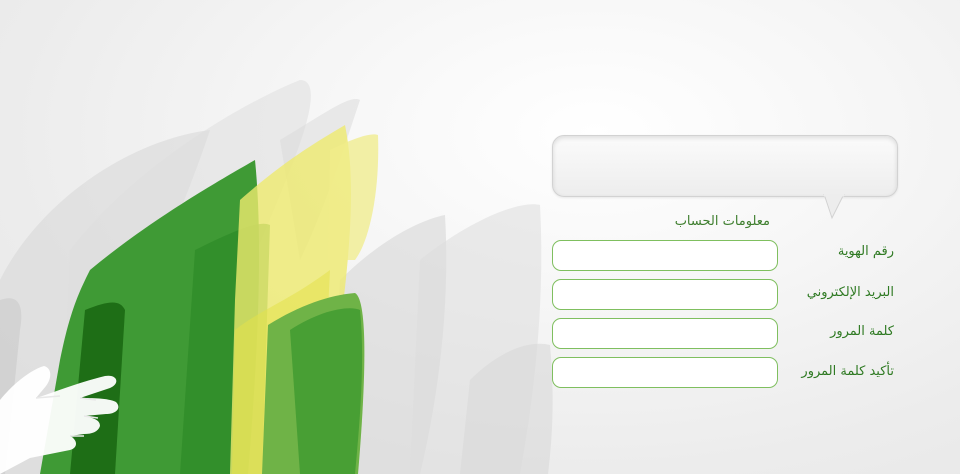  I want to click on password-input, so click(665, 333).